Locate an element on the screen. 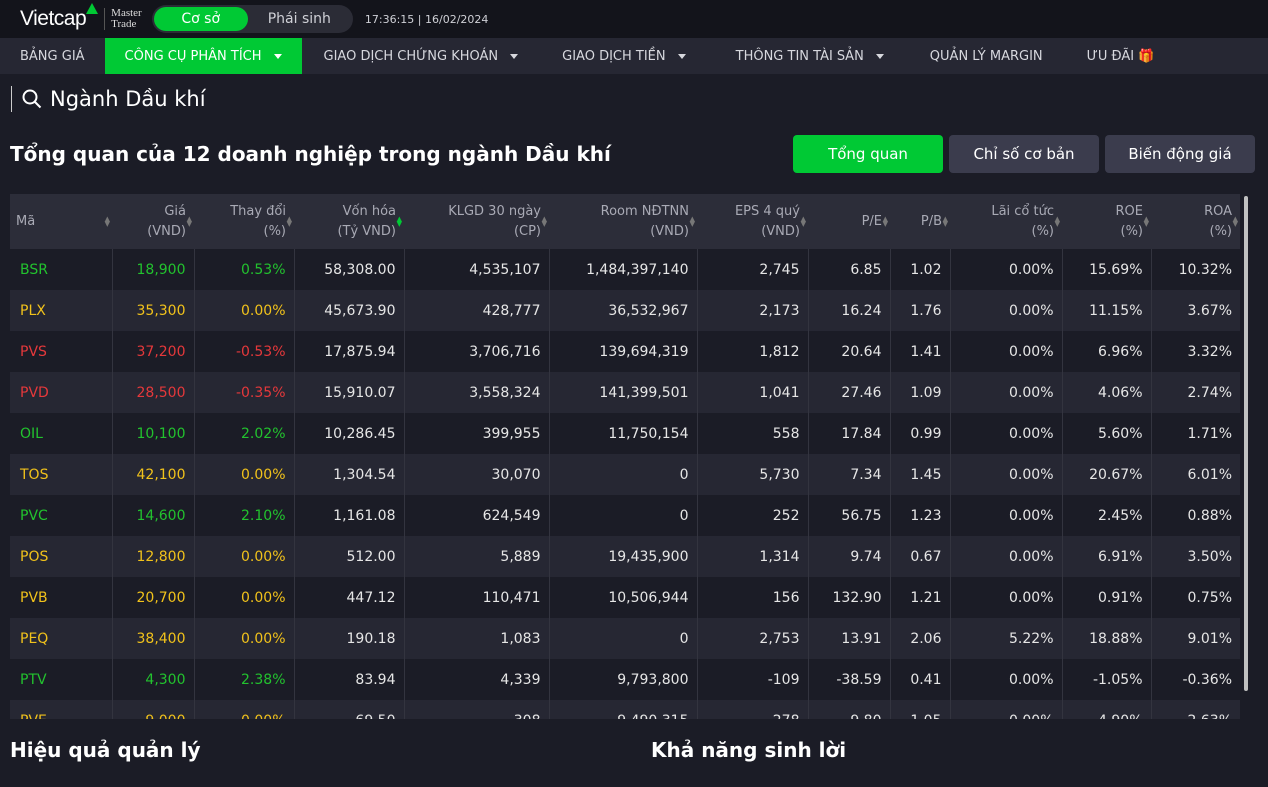 The height and width of the screenshot is (787, 1268). ticker-cell: POS is located at coordinates (61, 556).